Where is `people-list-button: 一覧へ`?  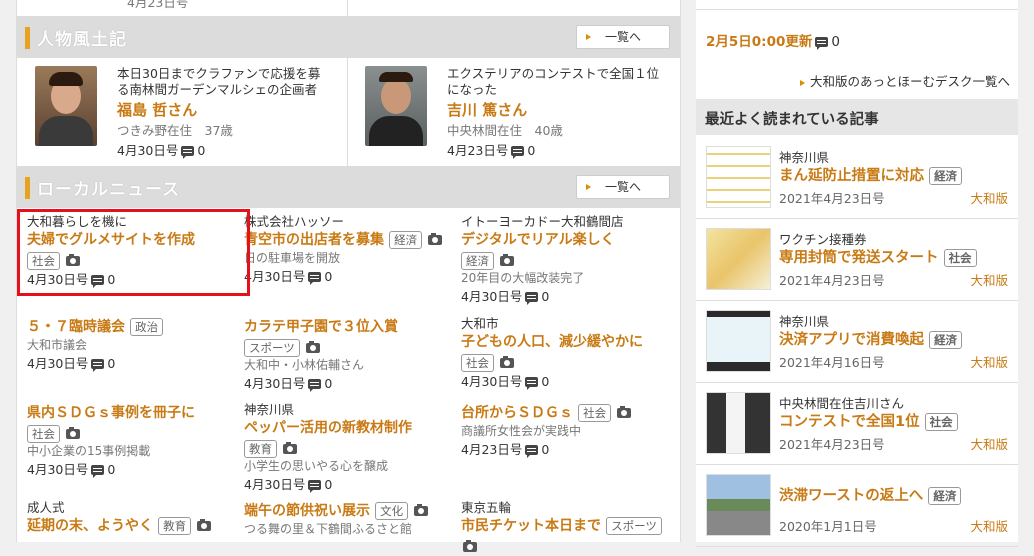
people-list-button: 一覧へ is located at coordinates (623, 37).